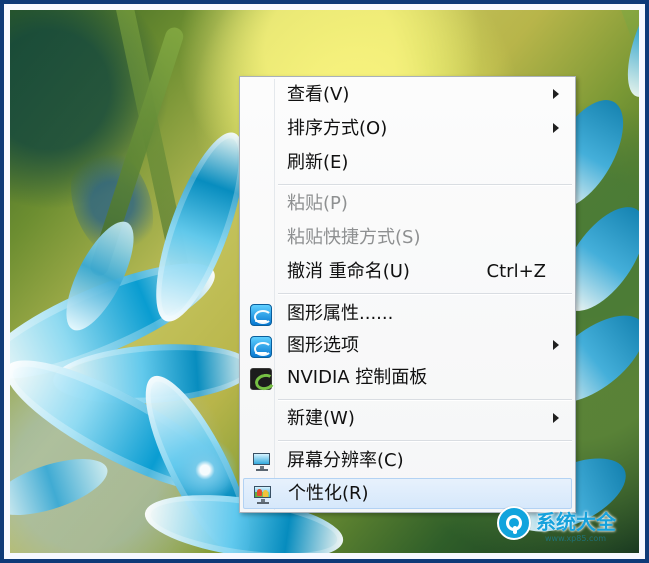 This screenshot has width=649, height=563. I want to click on menu-item-undo-rename: 撤消 重命名(U) Ctrl+Z, so click(407, 272).